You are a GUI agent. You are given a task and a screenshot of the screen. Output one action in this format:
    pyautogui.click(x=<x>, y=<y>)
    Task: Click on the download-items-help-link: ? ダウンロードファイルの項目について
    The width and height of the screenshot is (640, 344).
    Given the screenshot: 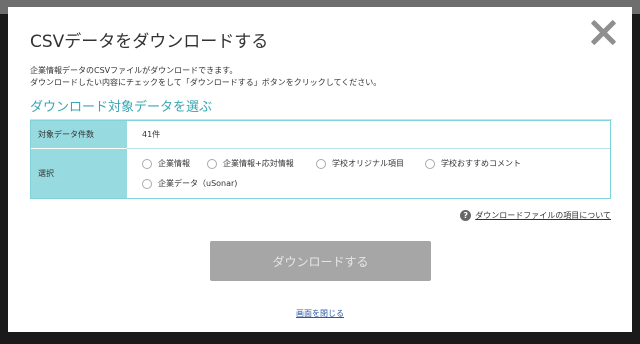 What is the action you would take?
    pyautogui.click(x=535, y=215)
    